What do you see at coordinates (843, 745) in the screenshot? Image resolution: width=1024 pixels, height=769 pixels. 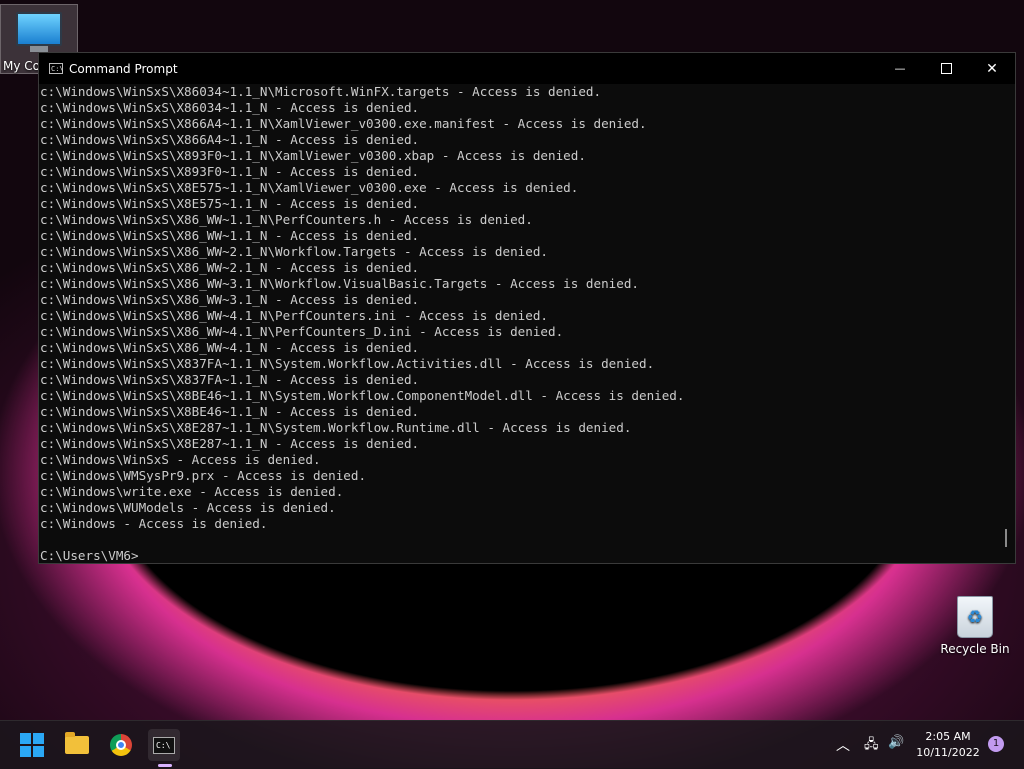 I see `tray-chevron-icon: ︿` at bounding box center [843, 745].